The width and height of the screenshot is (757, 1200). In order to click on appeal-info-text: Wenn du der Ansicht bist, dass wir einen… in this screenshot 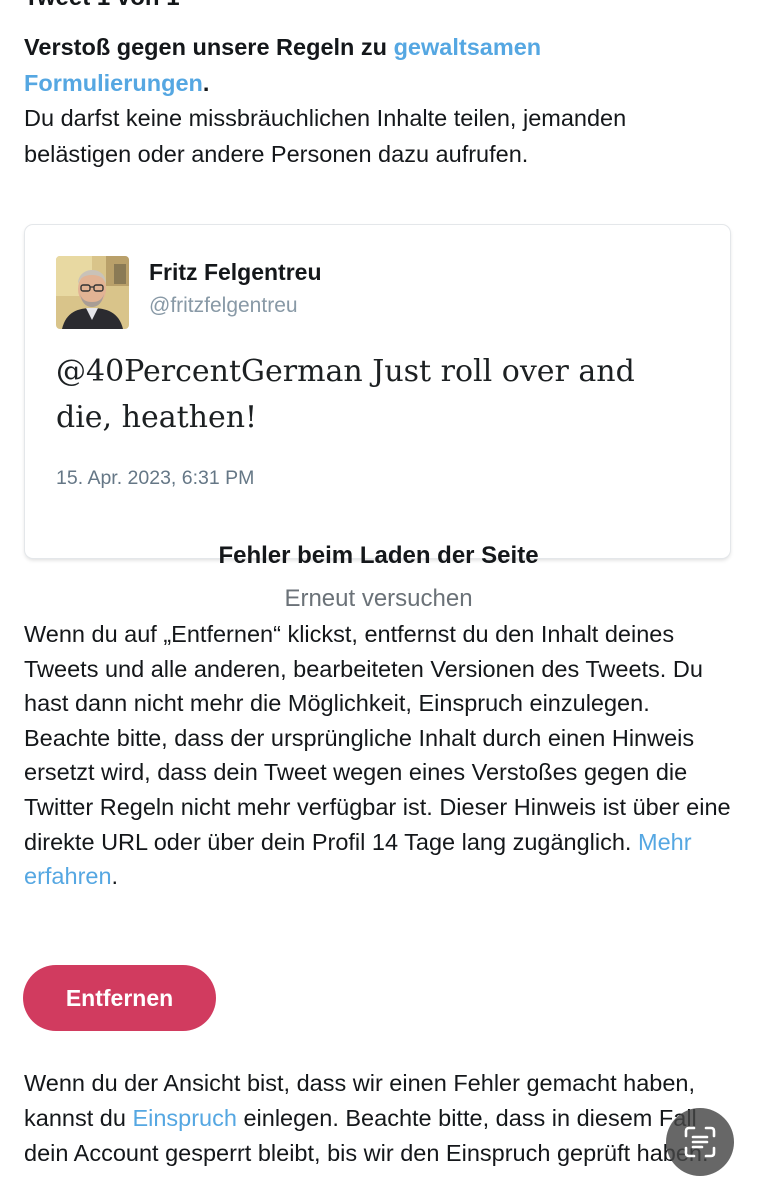, I will do `click(379, 1118)`.